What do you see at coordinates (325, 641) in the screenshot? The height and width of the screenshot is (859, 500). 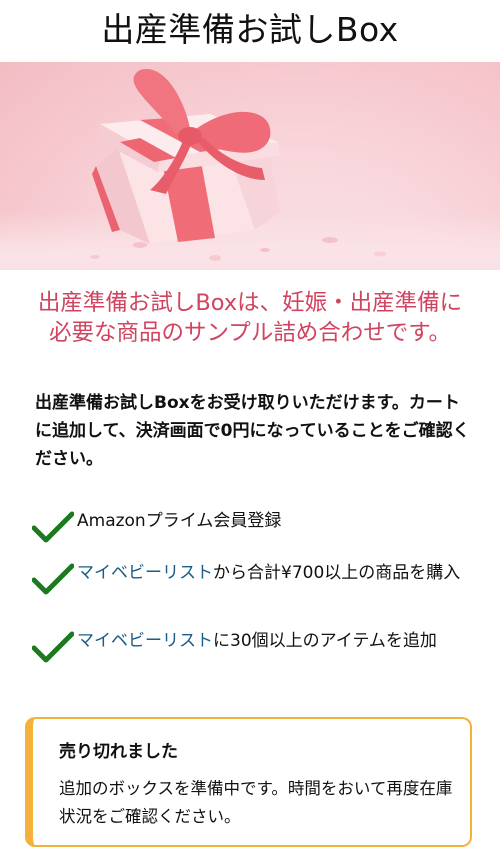 I see `requirement-text: に30個以上のアイテムを追加` at bounding box center [325, 641].